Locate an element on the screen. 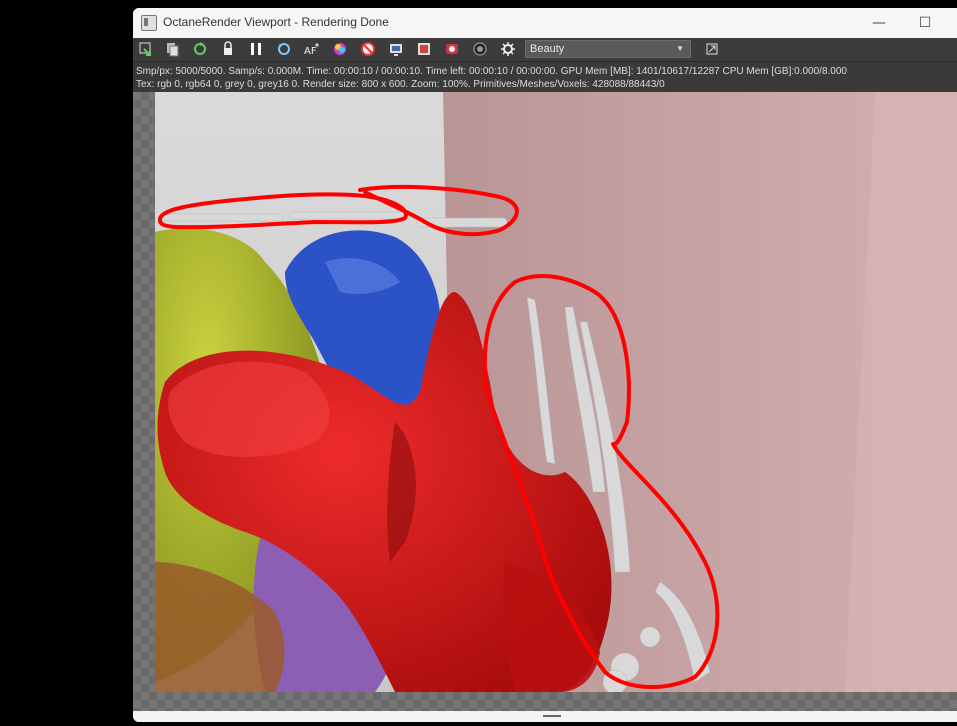 This screenshot has height=726, width=957. gear-icon is located at coordinates (508, 49).